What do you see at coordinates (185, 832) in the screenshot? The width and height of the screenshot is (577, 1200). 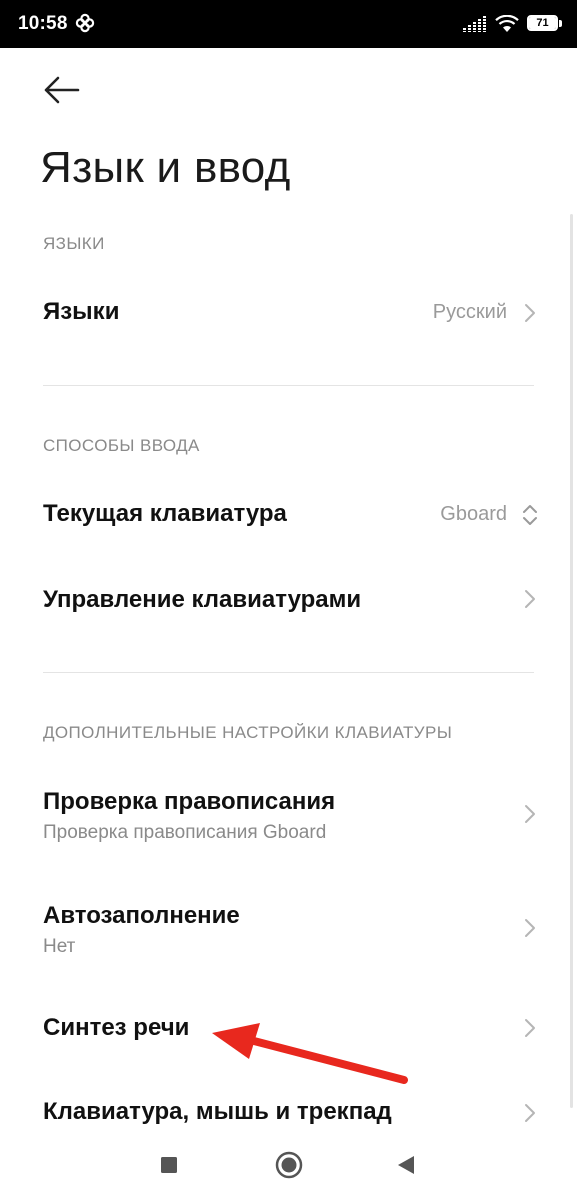 I see `row-subtitle: Проверка правописания Gboard` at bounding box center [185, 832].